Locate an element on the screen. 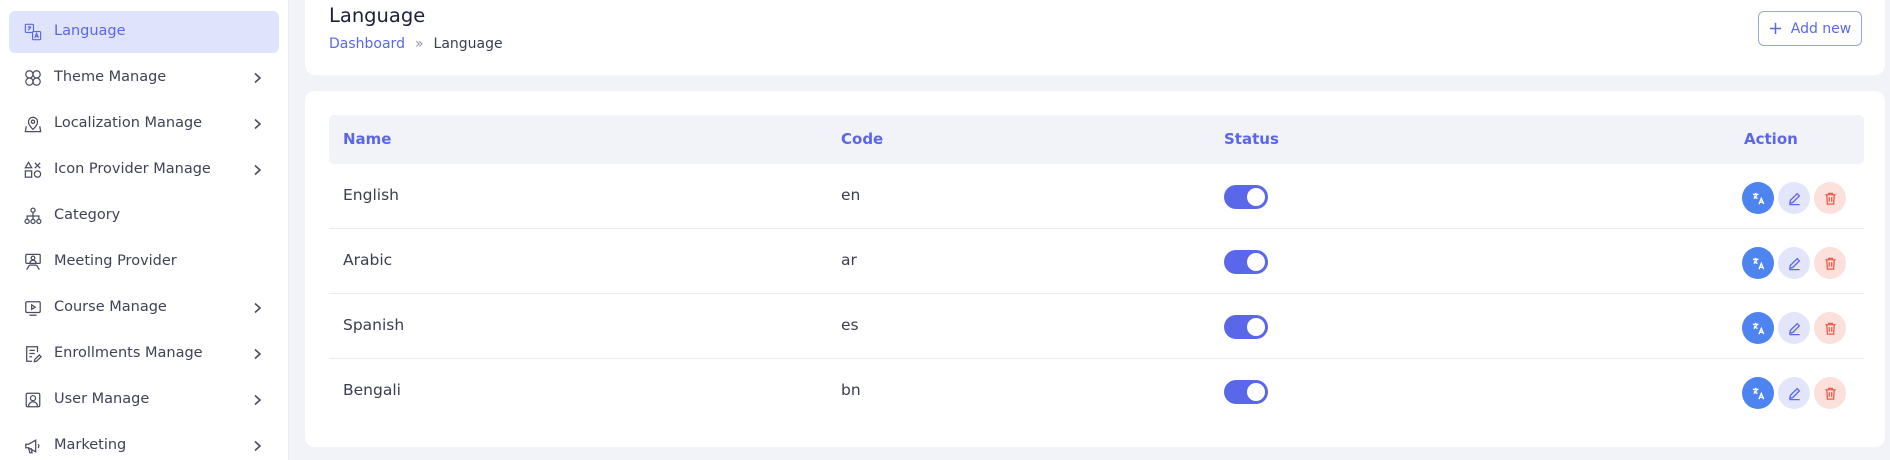  column-header-action: Action is located at coordinates (1771, 139).